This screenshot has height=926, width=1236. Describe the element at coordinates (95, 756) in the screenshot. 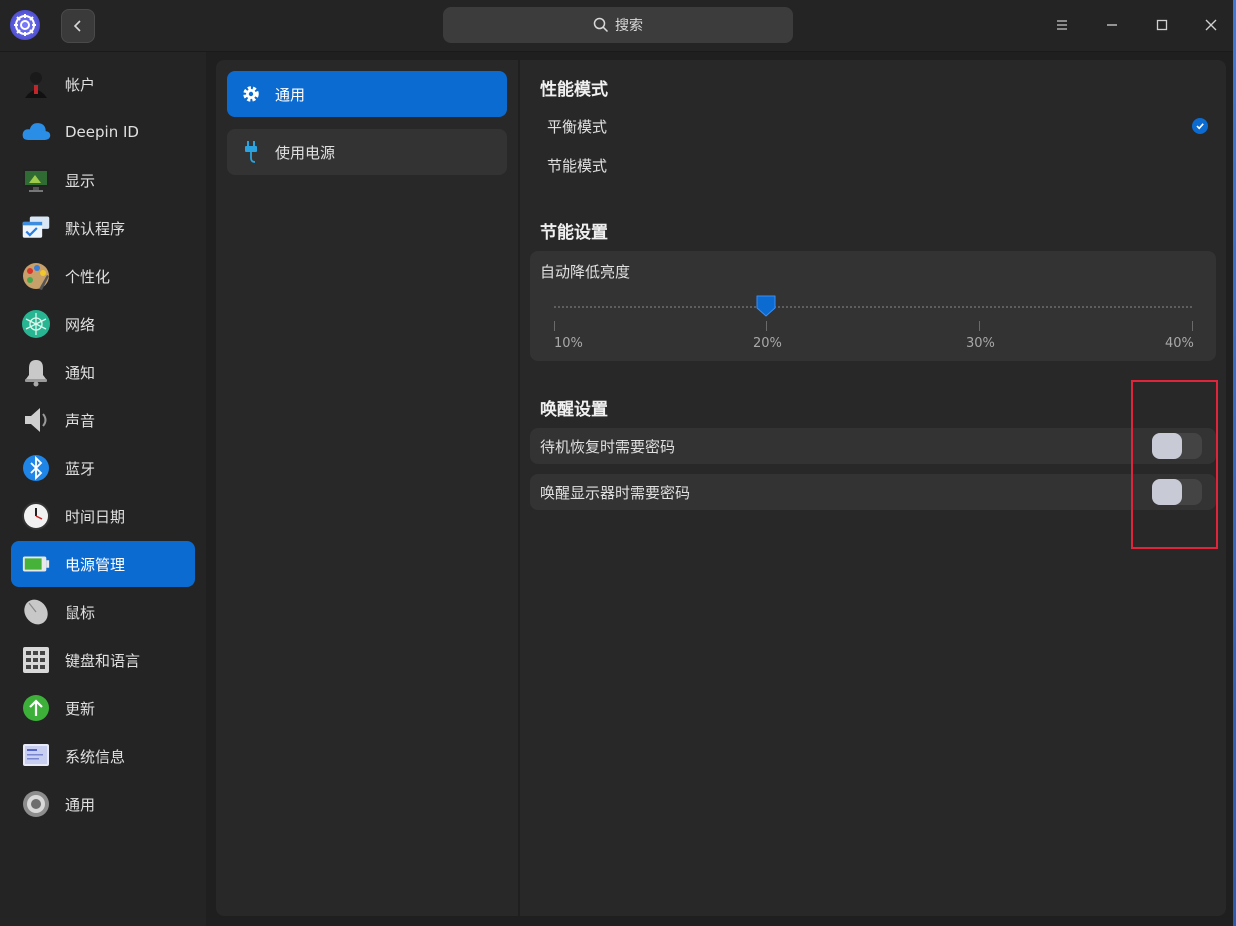

I see `sidebar-item-label: 系统信息` at that location.